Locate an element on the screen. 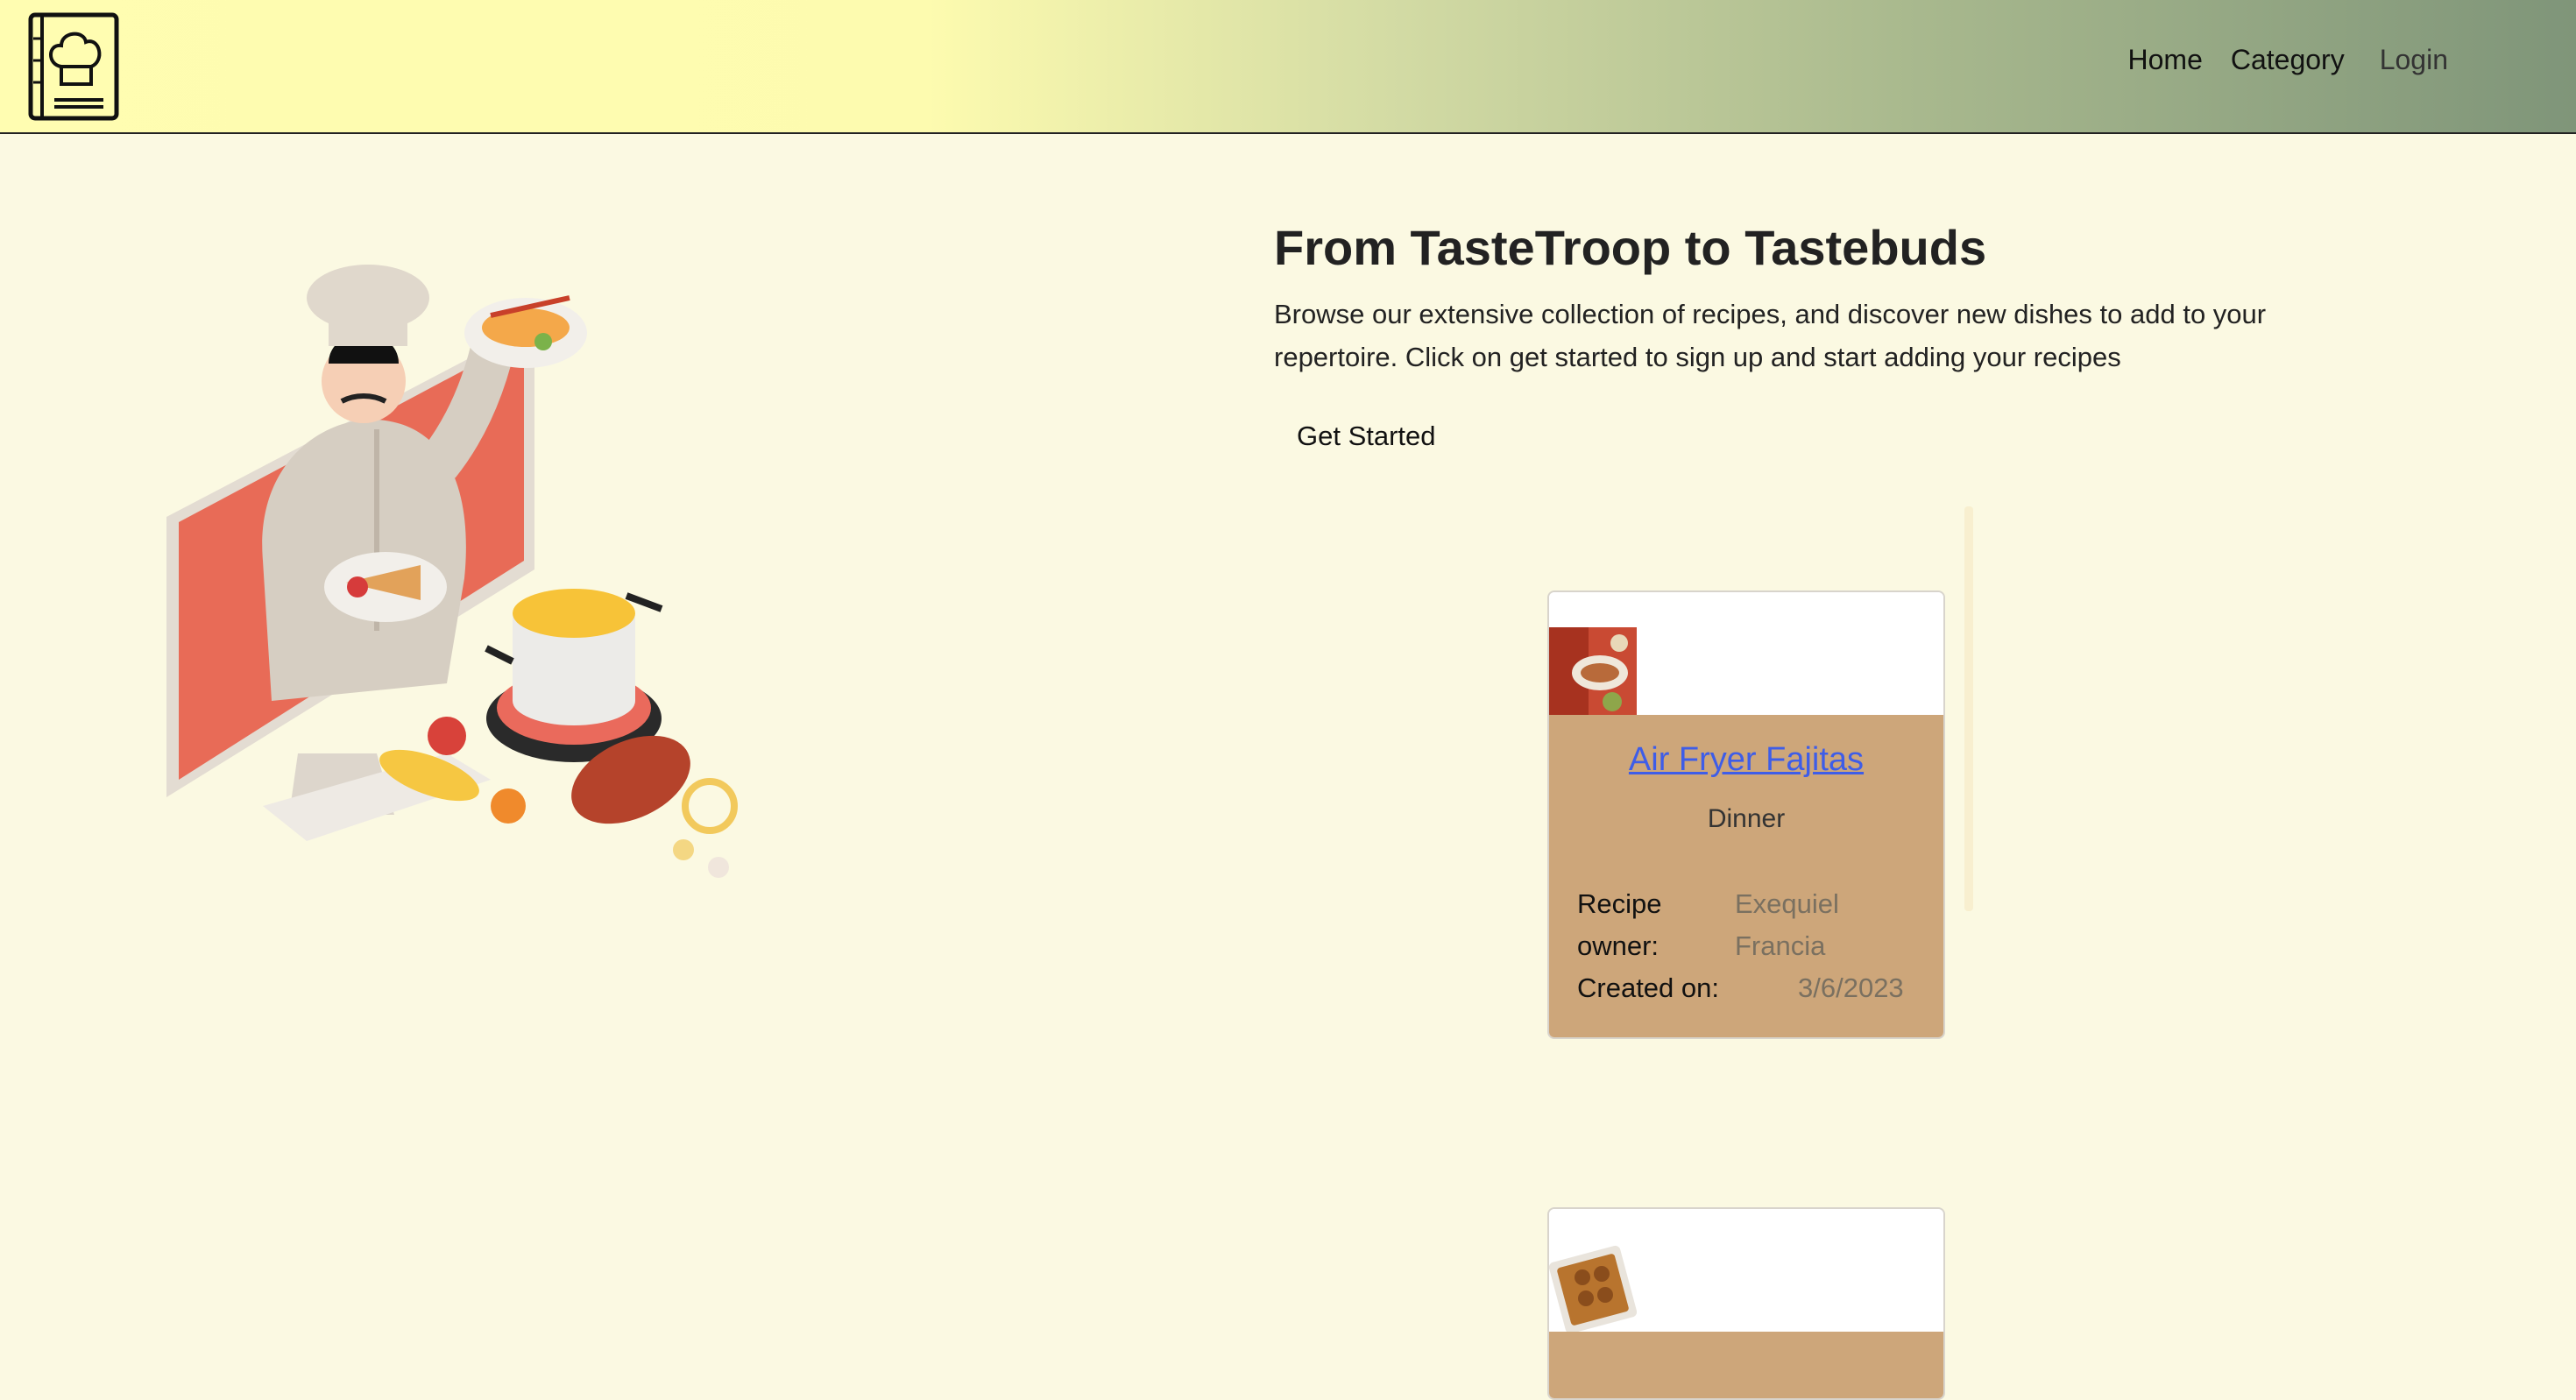 This screenshot has height=1400, width=2576. recipe-owner-last-name: Francia is located at coordinates (1780, 945).